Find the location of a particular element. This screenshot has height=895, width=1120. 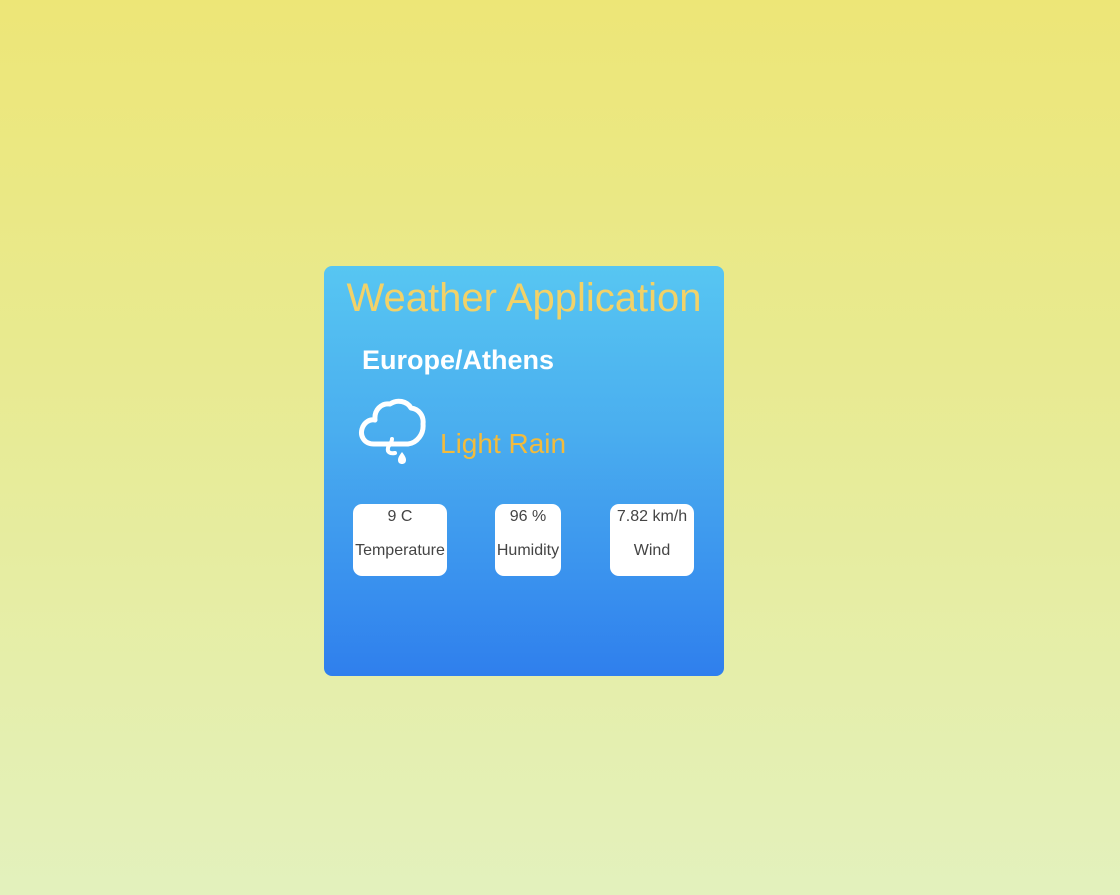

humidity-value: 96 % is located at coordinates (528, 516).